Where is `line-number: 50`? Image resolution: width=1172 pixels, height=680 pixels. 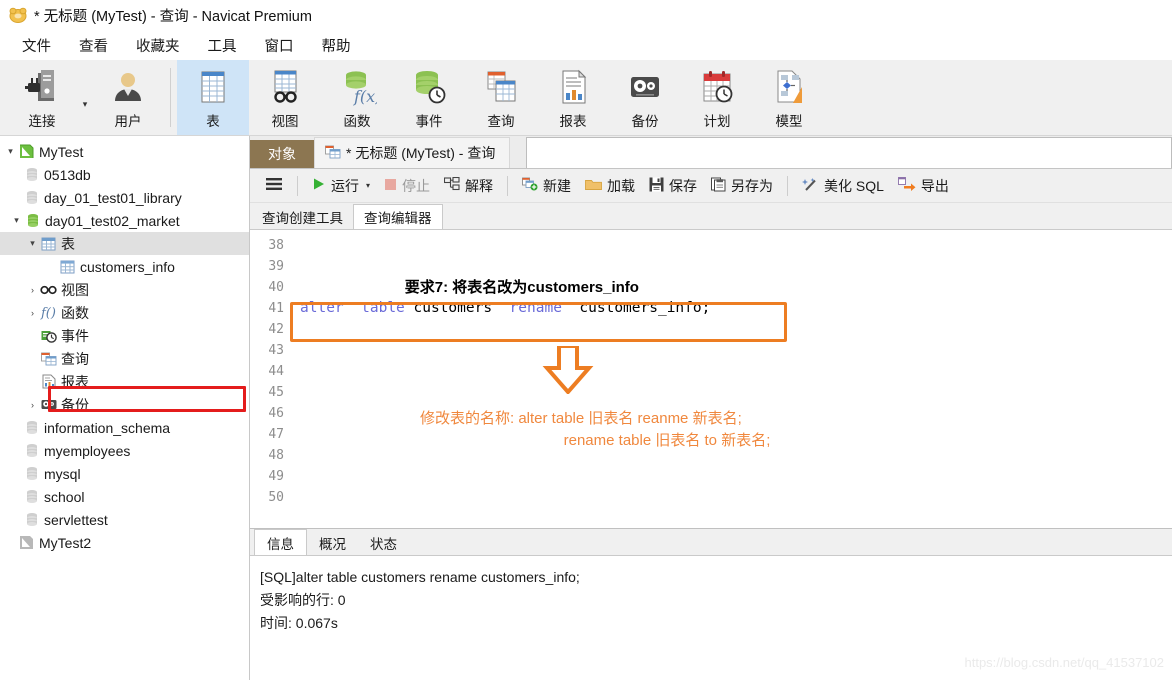 line-number: 50 is located at coordinates (276, 497).